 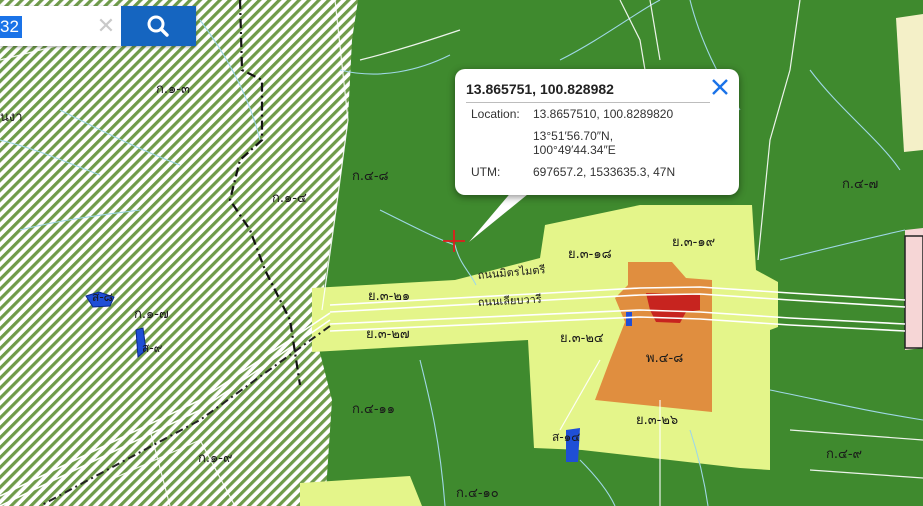 I want to click on pink-zone-right, so click(x=914, y=289).